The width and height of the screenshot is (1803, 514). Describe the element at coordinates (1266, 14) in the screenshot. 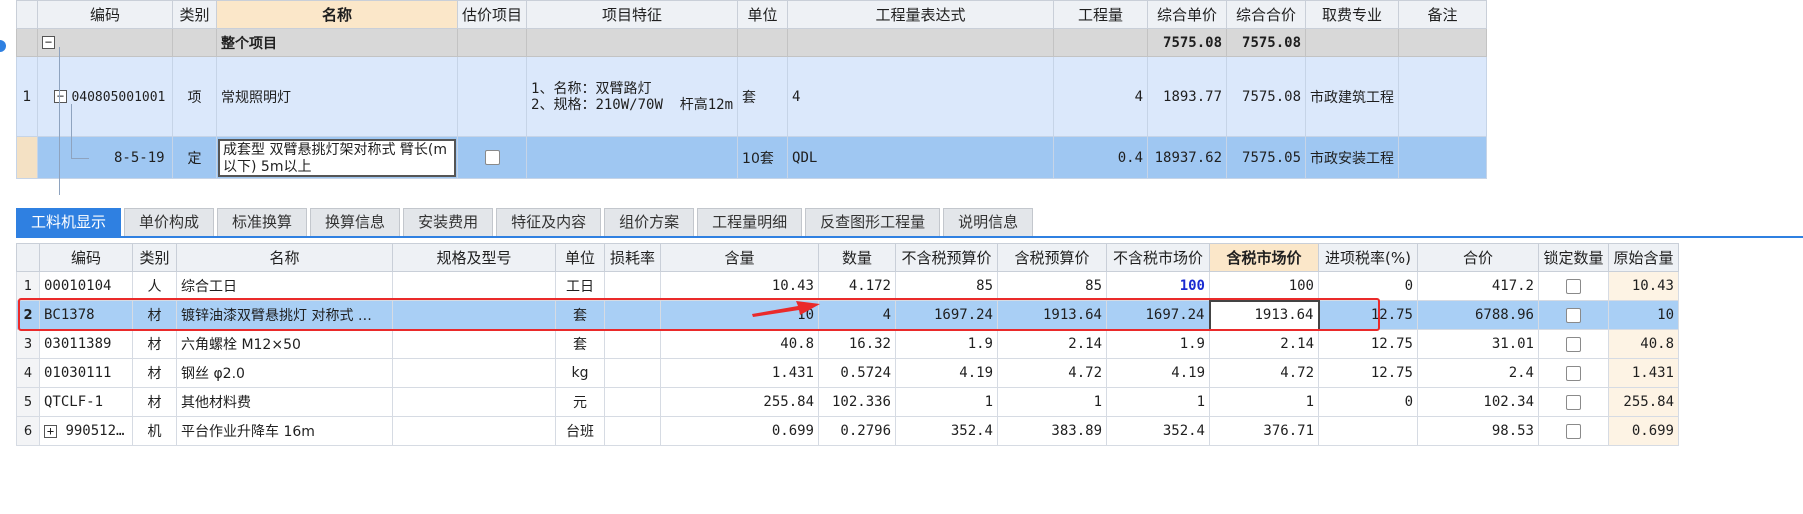

I see `header-total: 综合合价` at that location.